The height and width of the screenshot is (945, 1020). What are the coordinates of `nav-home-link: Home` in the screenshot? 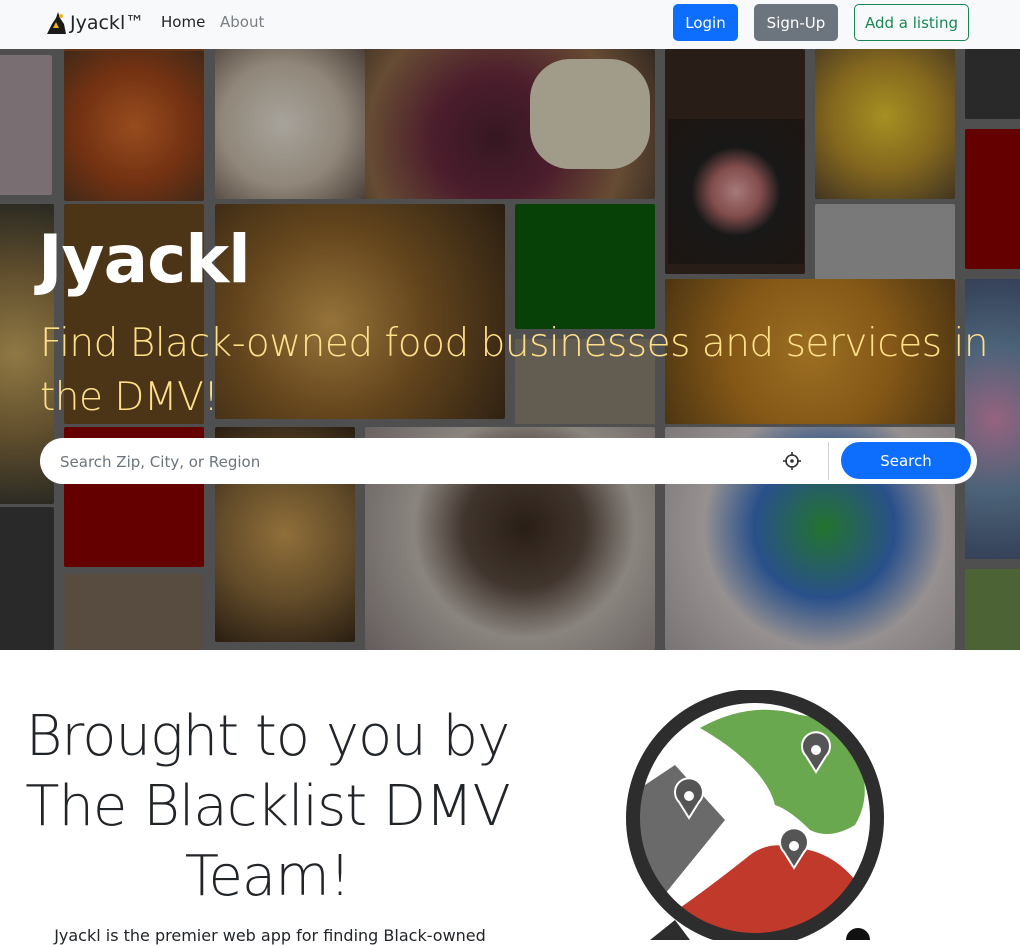 It's located at (183, 22).